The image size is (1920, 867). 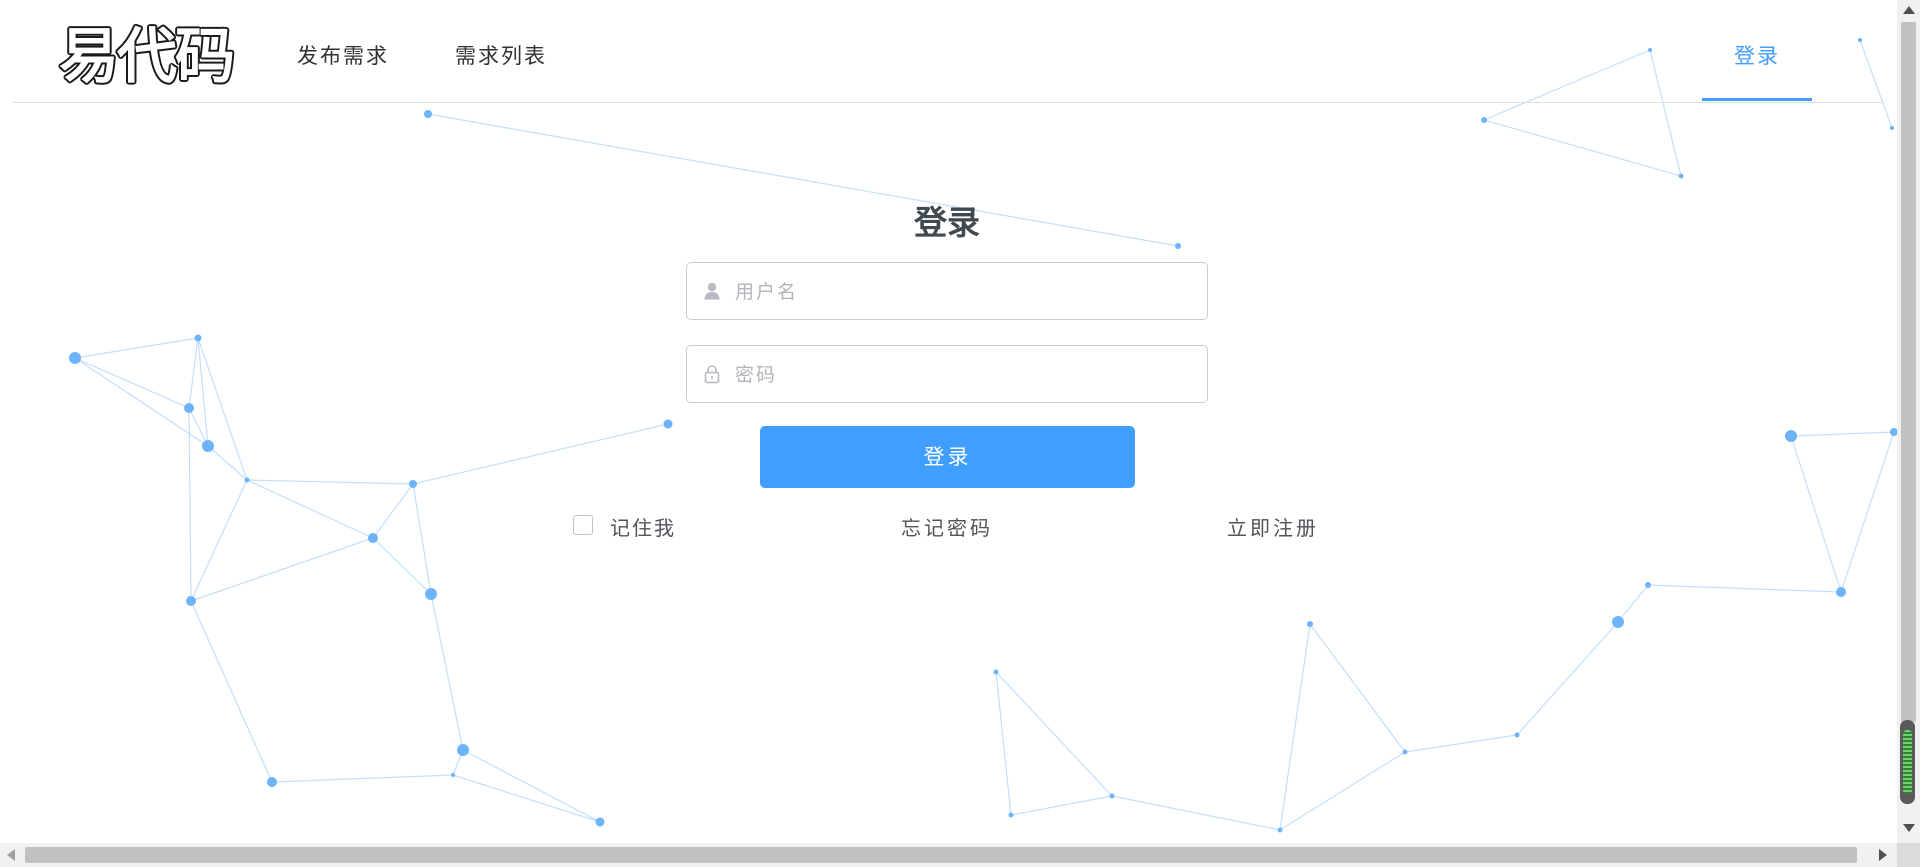 What do you see at coordinates (11, 855) in the screenshot?
I see `scroll-left-arrow-icon` at bounding box center [11, 855].